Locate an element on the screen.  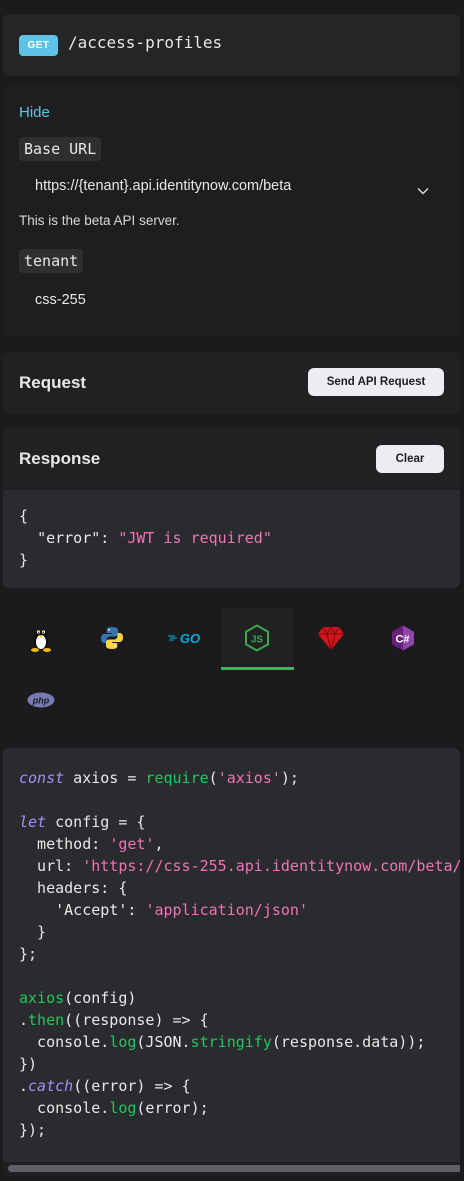
ruby-icon is located at coordinates (331, 638).